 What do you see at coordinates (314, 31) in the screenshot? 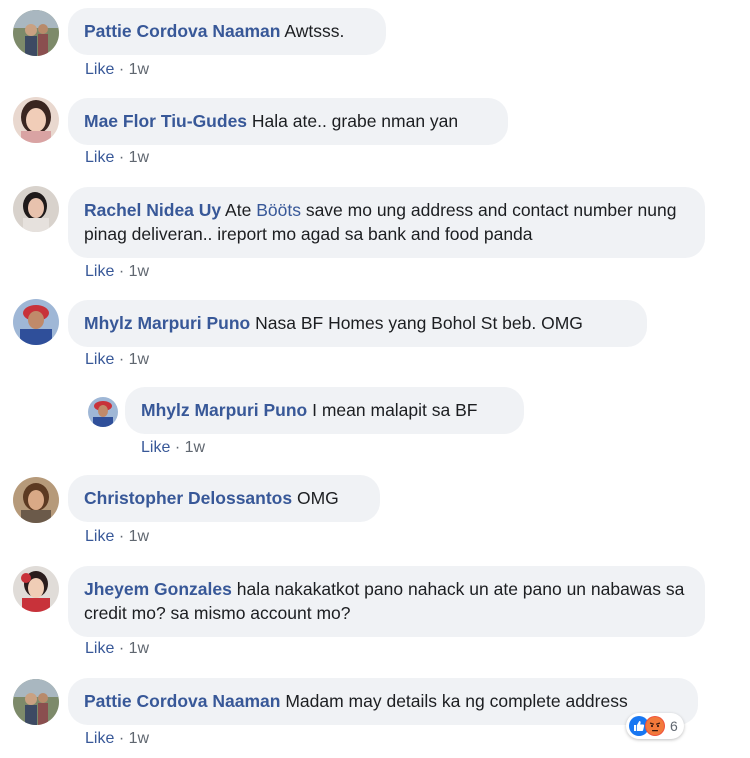
I see `comment-text: Awtsss.` at bounding box center [314, 31].